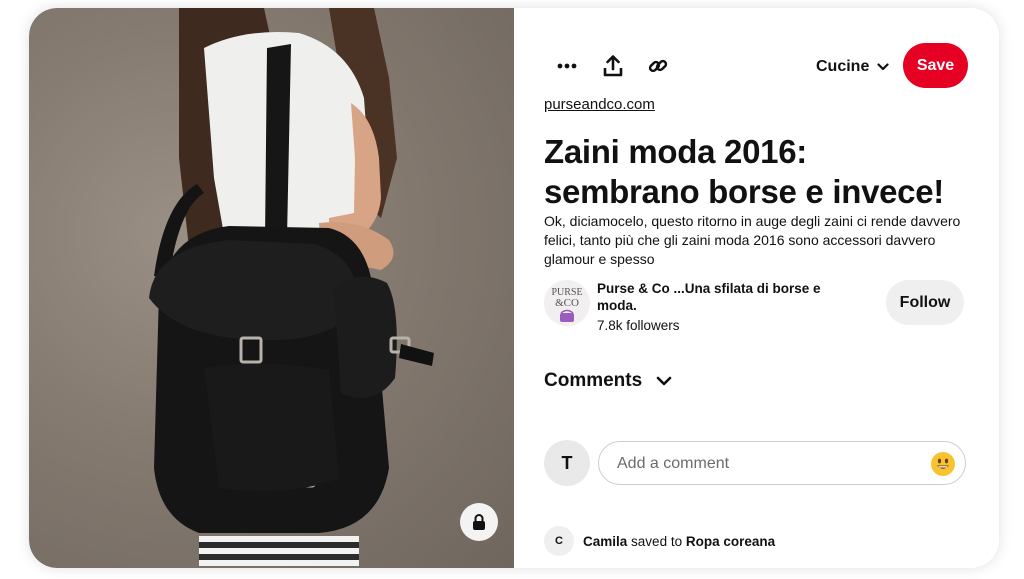 This screenshot has height=579, width=1024. What do you see at coordinates (925, 302) in the screenshot?
I see `follow-button: Follow` at bounding box center [925, 302].